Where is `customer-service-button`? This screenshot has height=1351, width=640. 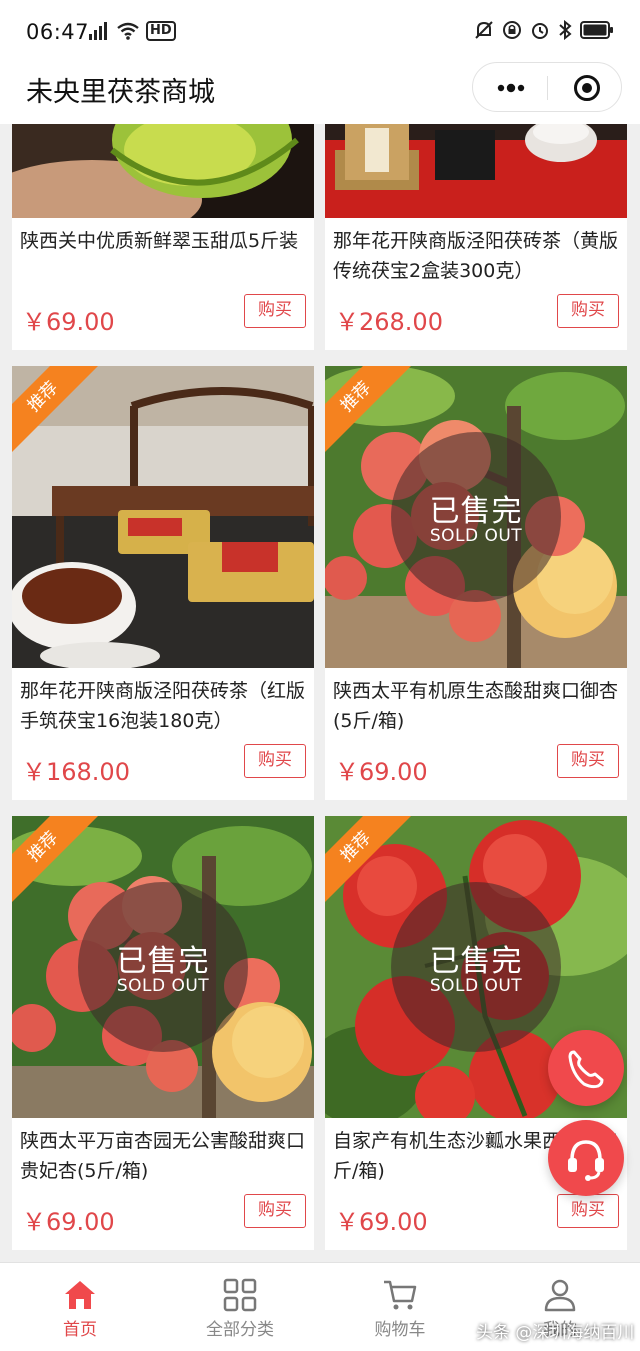
customer-service-button is located at coordinates (586, 1158).